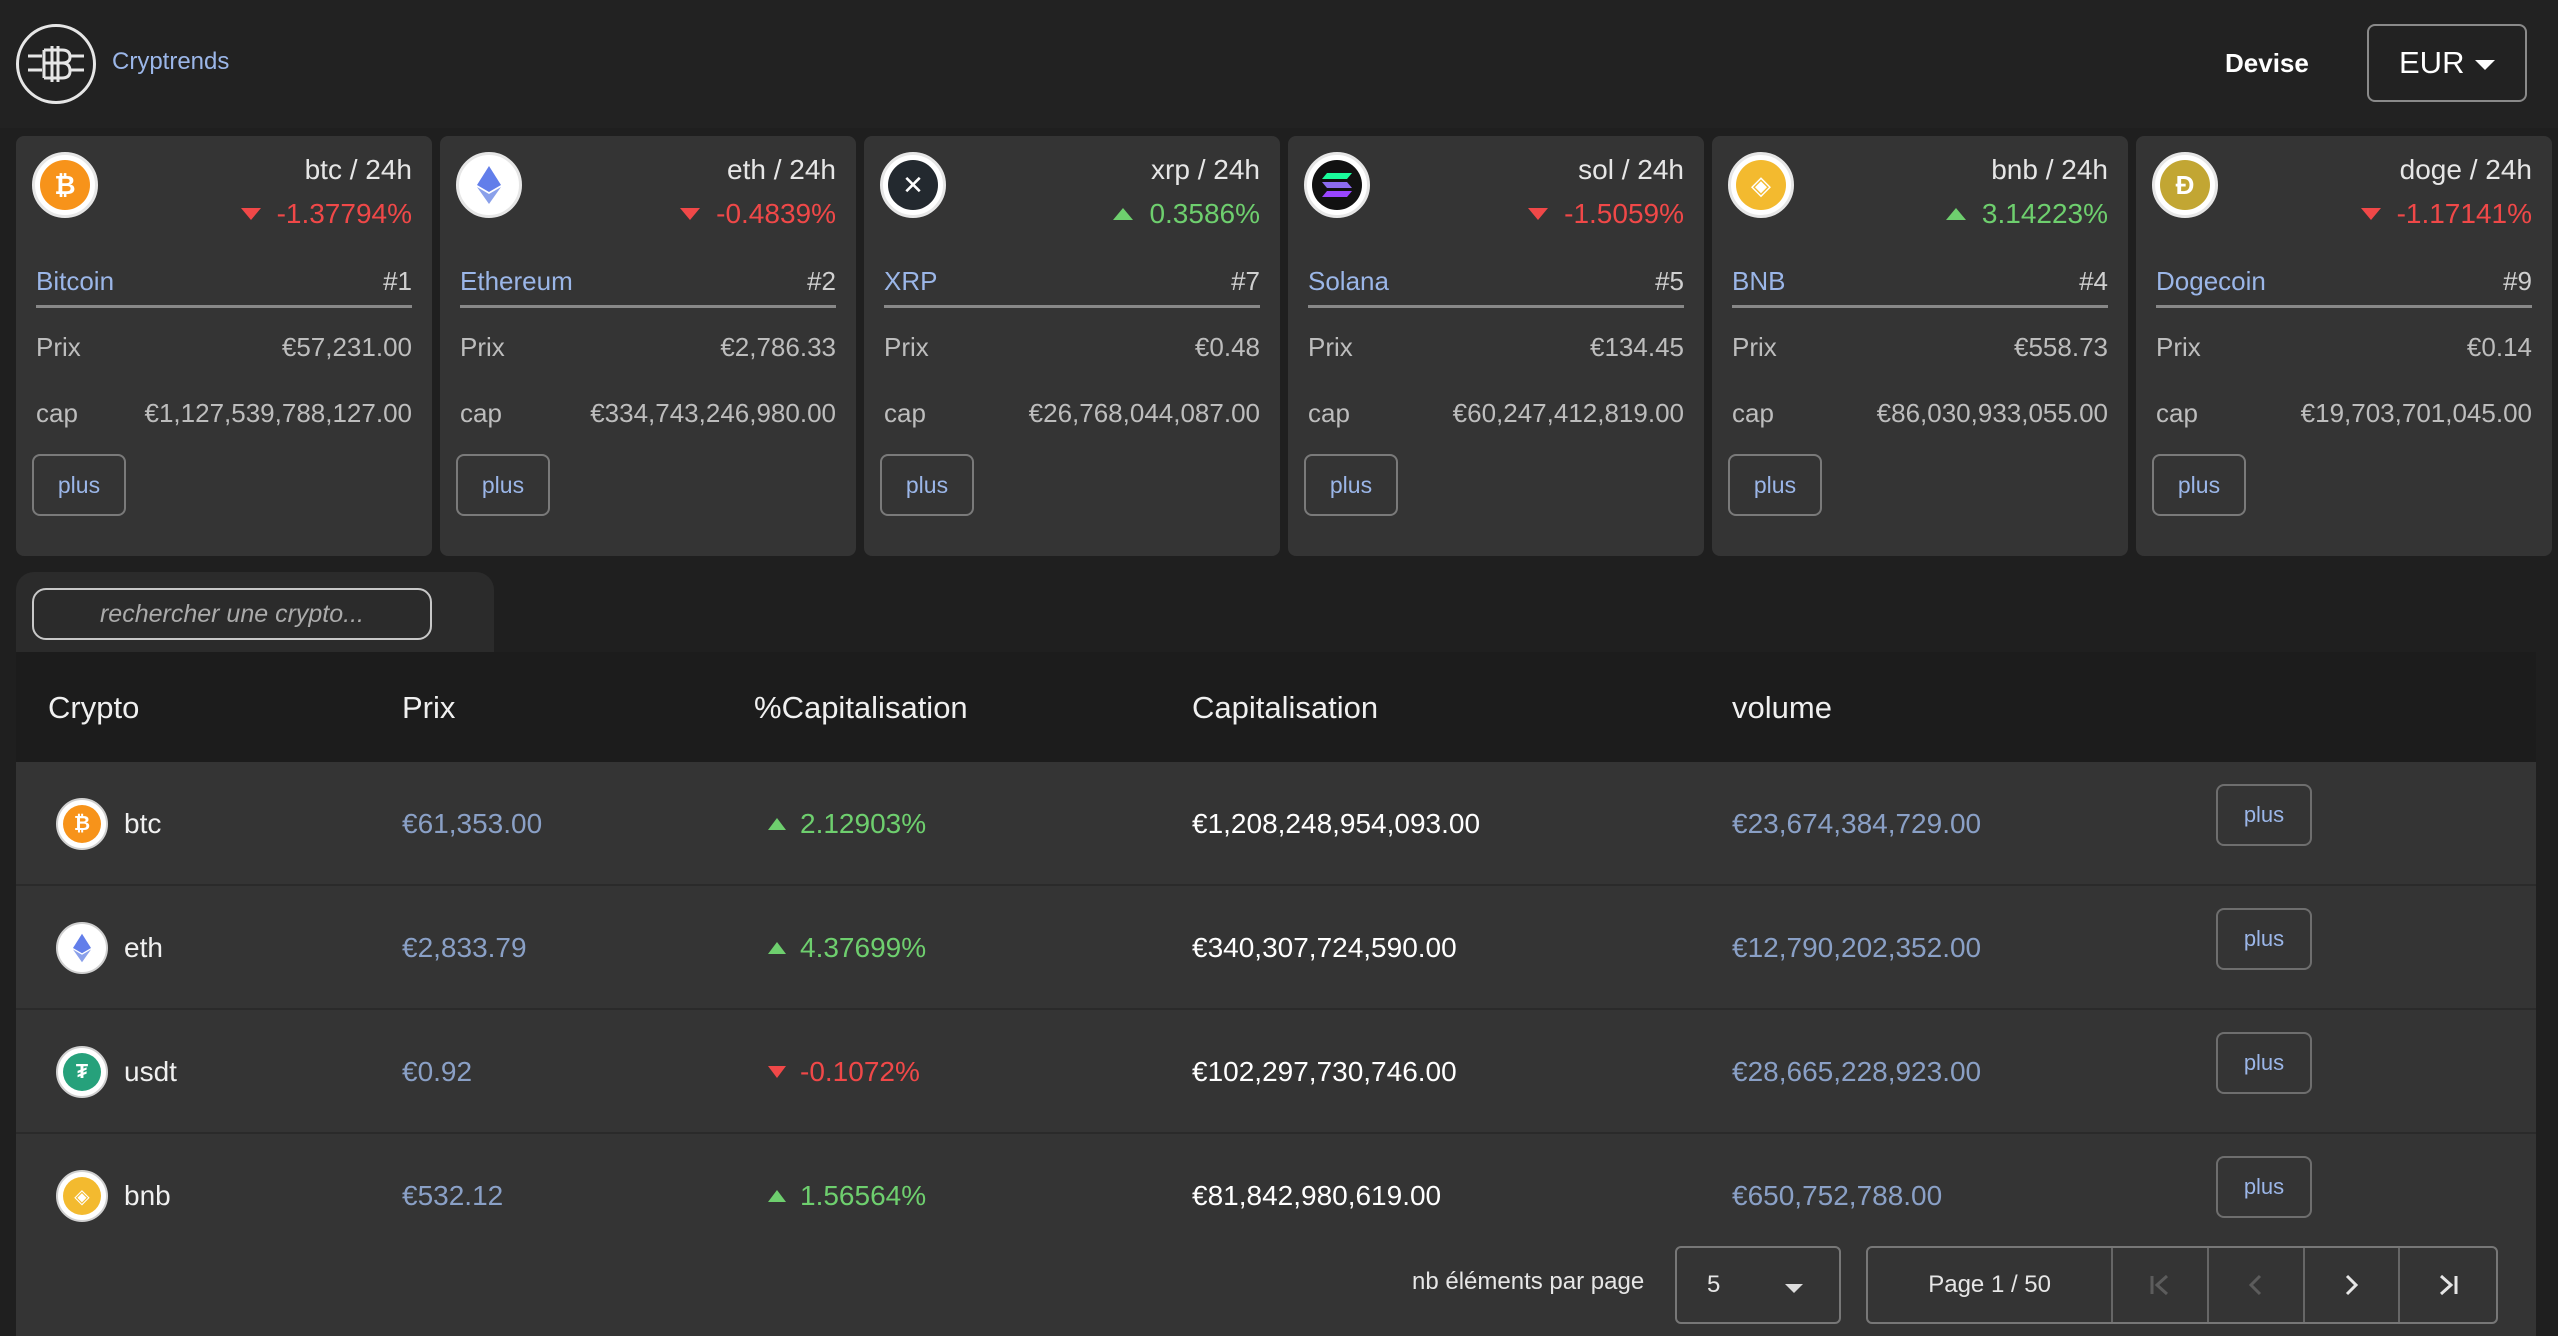  I want to click on first-page-button, so click(2161, 1285).